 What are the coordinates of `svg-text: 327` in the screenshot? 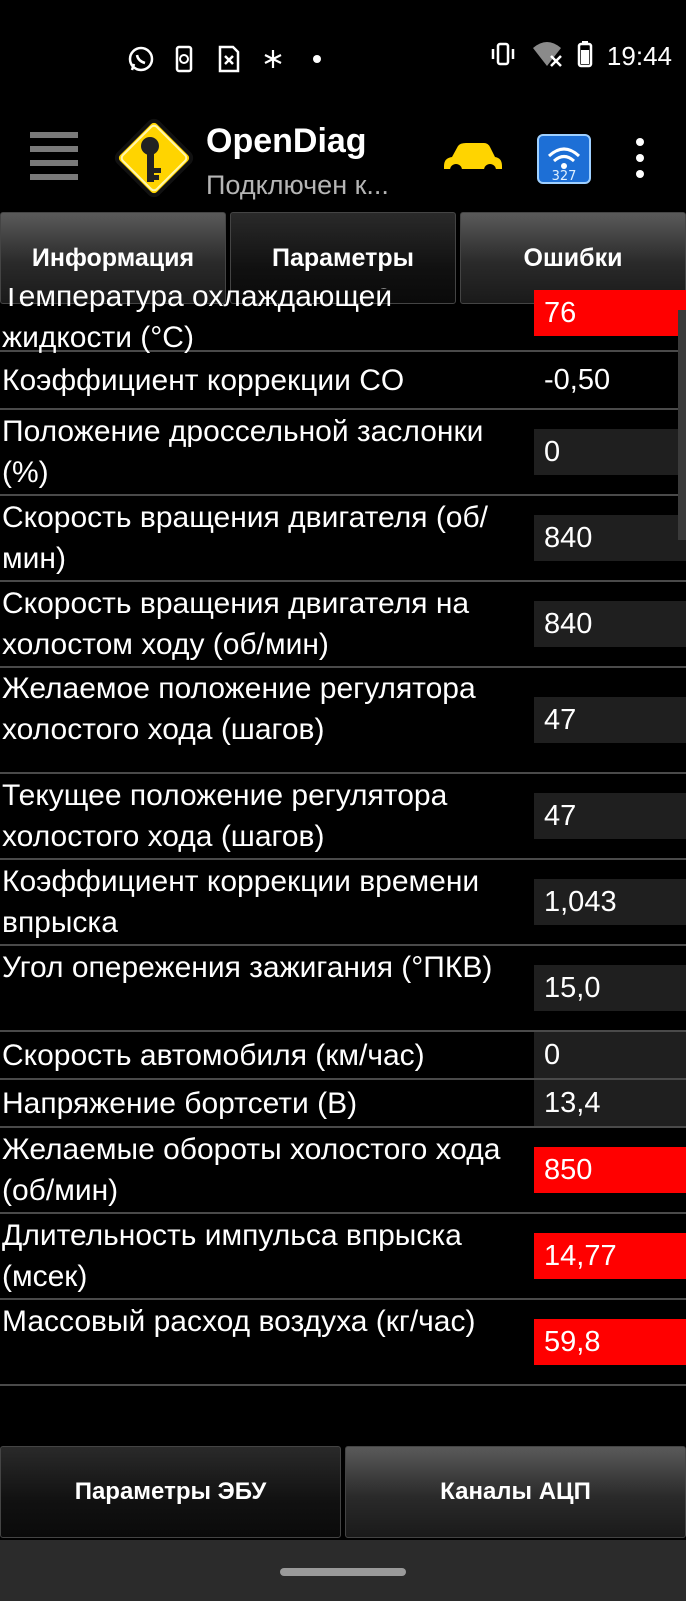 It's located at (564, 176).